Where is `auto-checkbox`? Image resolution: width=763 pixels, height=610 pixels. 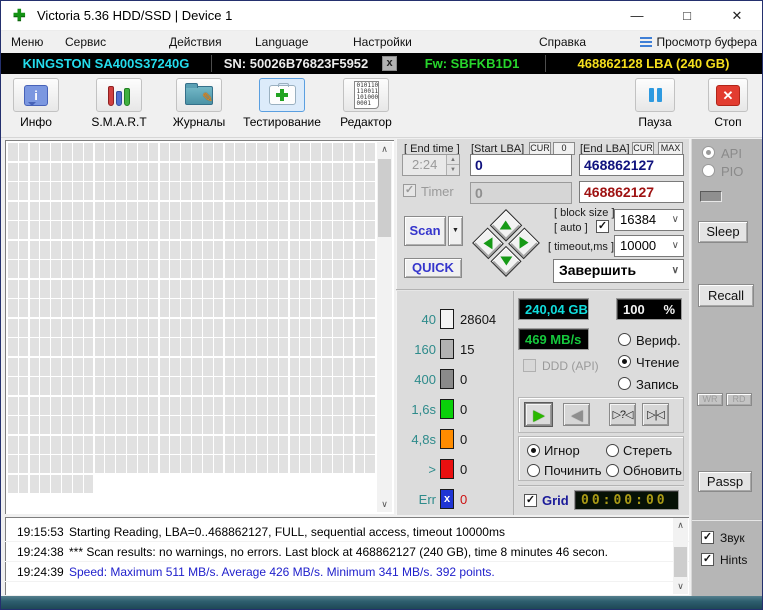
auto-checkbox is located at coordinates (602, 226).